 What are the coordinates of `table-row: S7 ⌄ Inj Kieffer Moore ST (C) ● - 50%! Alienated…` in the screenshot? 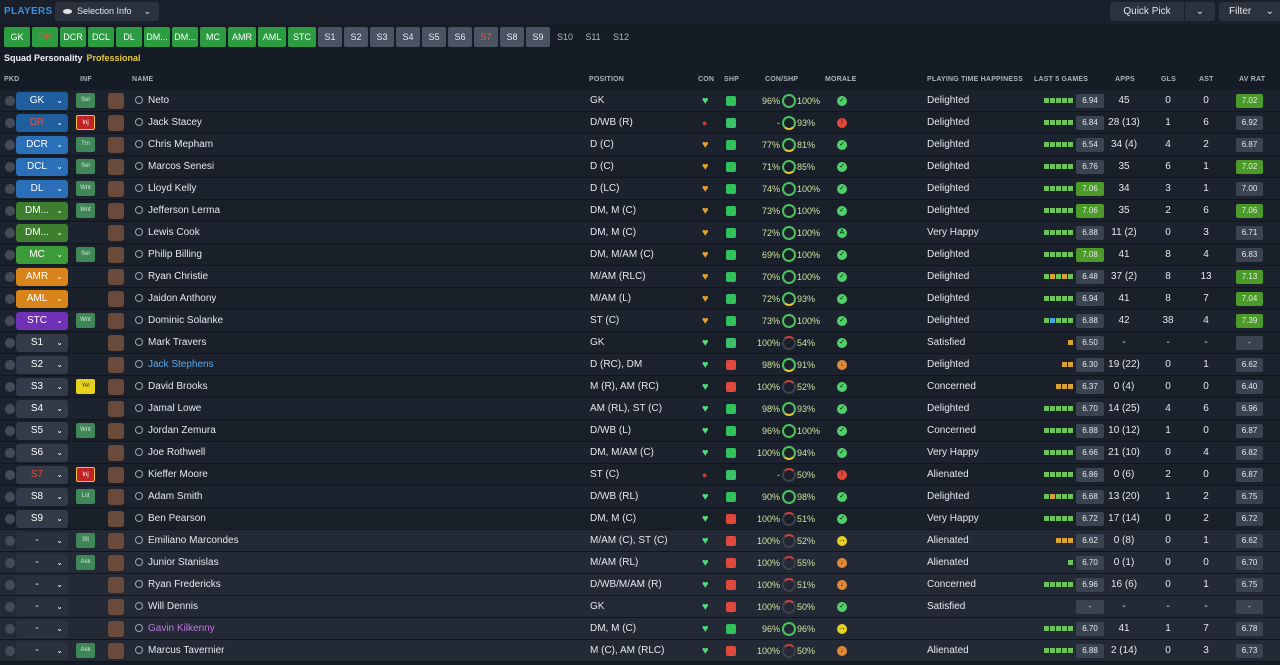 It's located at (640, 475).